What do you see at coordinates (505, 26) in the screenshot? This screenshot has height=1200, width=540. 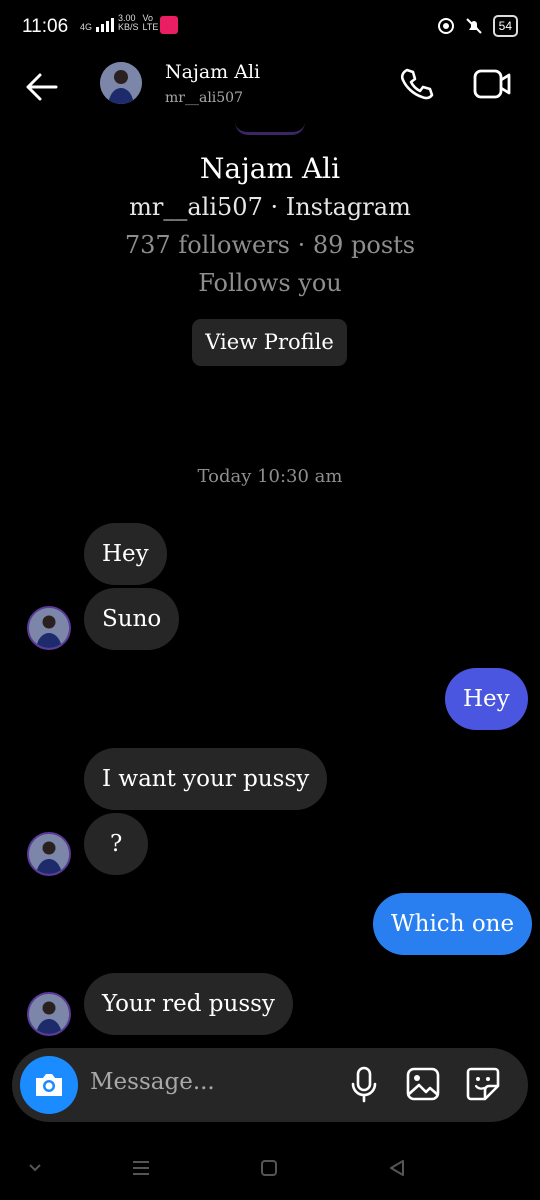 I see `battery-icon: 54` at bounding box center [505, 26].